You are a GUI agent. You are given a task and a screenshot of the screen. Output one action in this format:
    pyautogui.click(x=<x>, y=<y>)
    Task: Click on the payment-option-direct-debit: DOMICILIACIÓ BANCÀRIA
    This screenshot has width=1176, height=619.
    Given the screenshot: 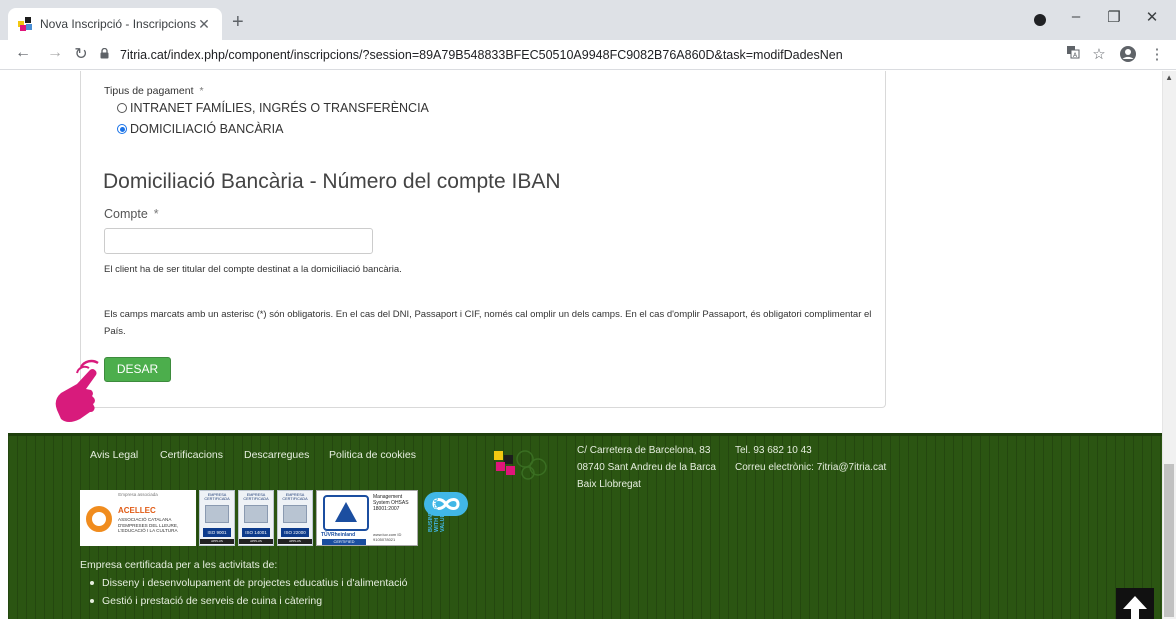 What is the action you would take?
    pyautogui.click(x=200, y=129)
    